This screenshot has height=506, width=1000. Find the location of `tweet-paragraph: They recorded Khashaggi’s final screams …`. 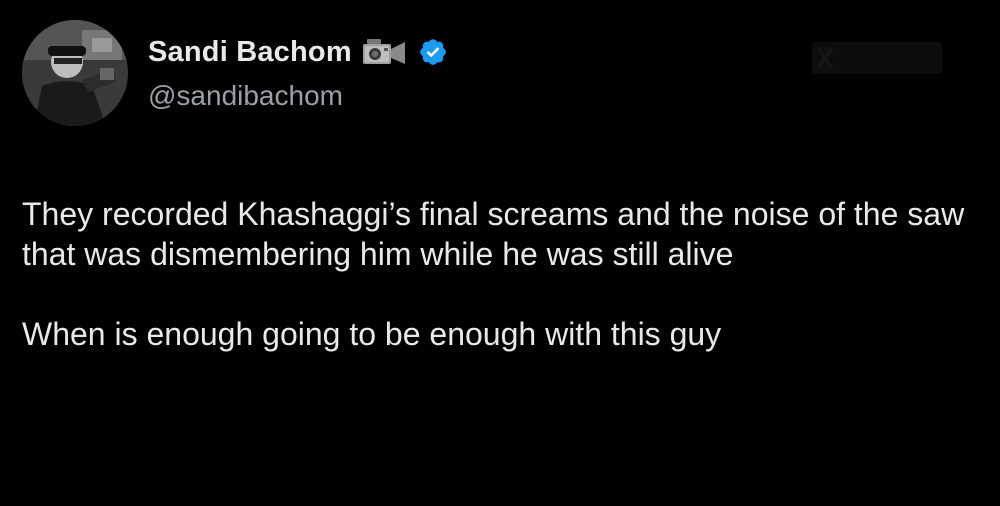

tweet-paragraph: They recorded Khashaggi’s final screams … is located at coordinates (493, 234).